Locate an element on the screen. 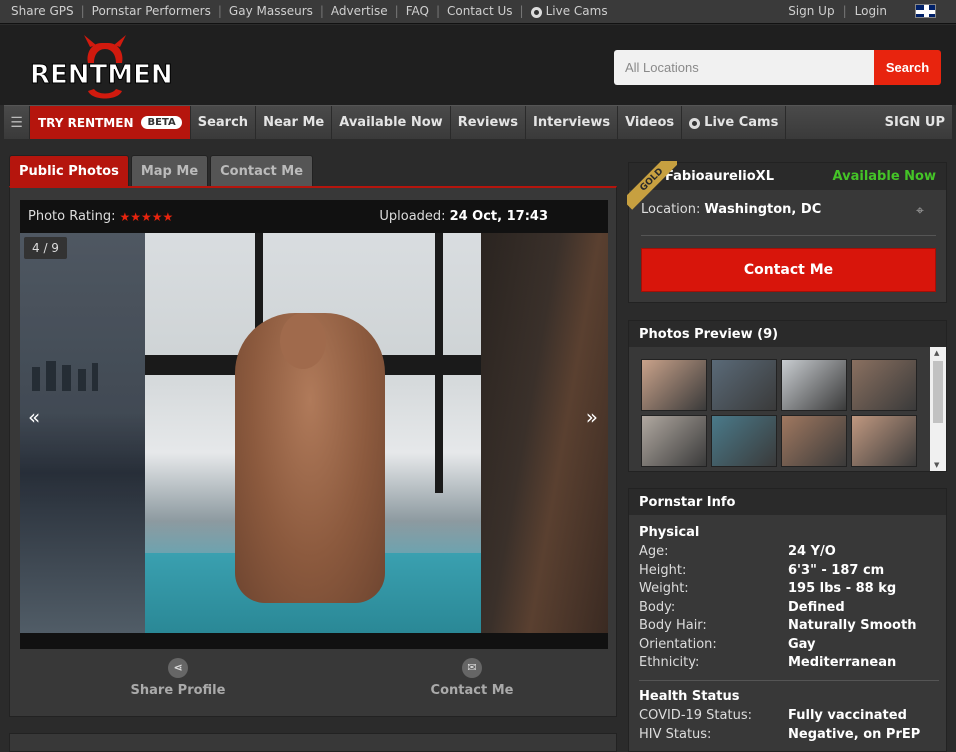 The width and height of the screenshot is (956, 752). info-row: Orientation: Gay is located at coordinates (789, 644).